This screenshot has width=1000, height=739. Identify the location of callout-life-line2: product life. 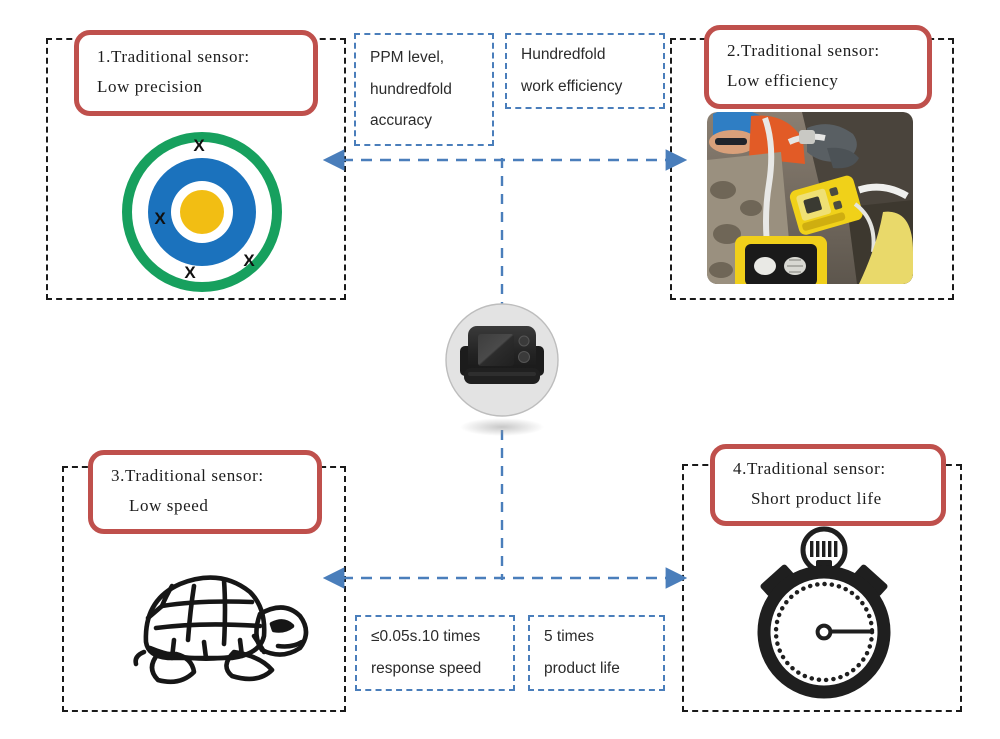
(582, 668).